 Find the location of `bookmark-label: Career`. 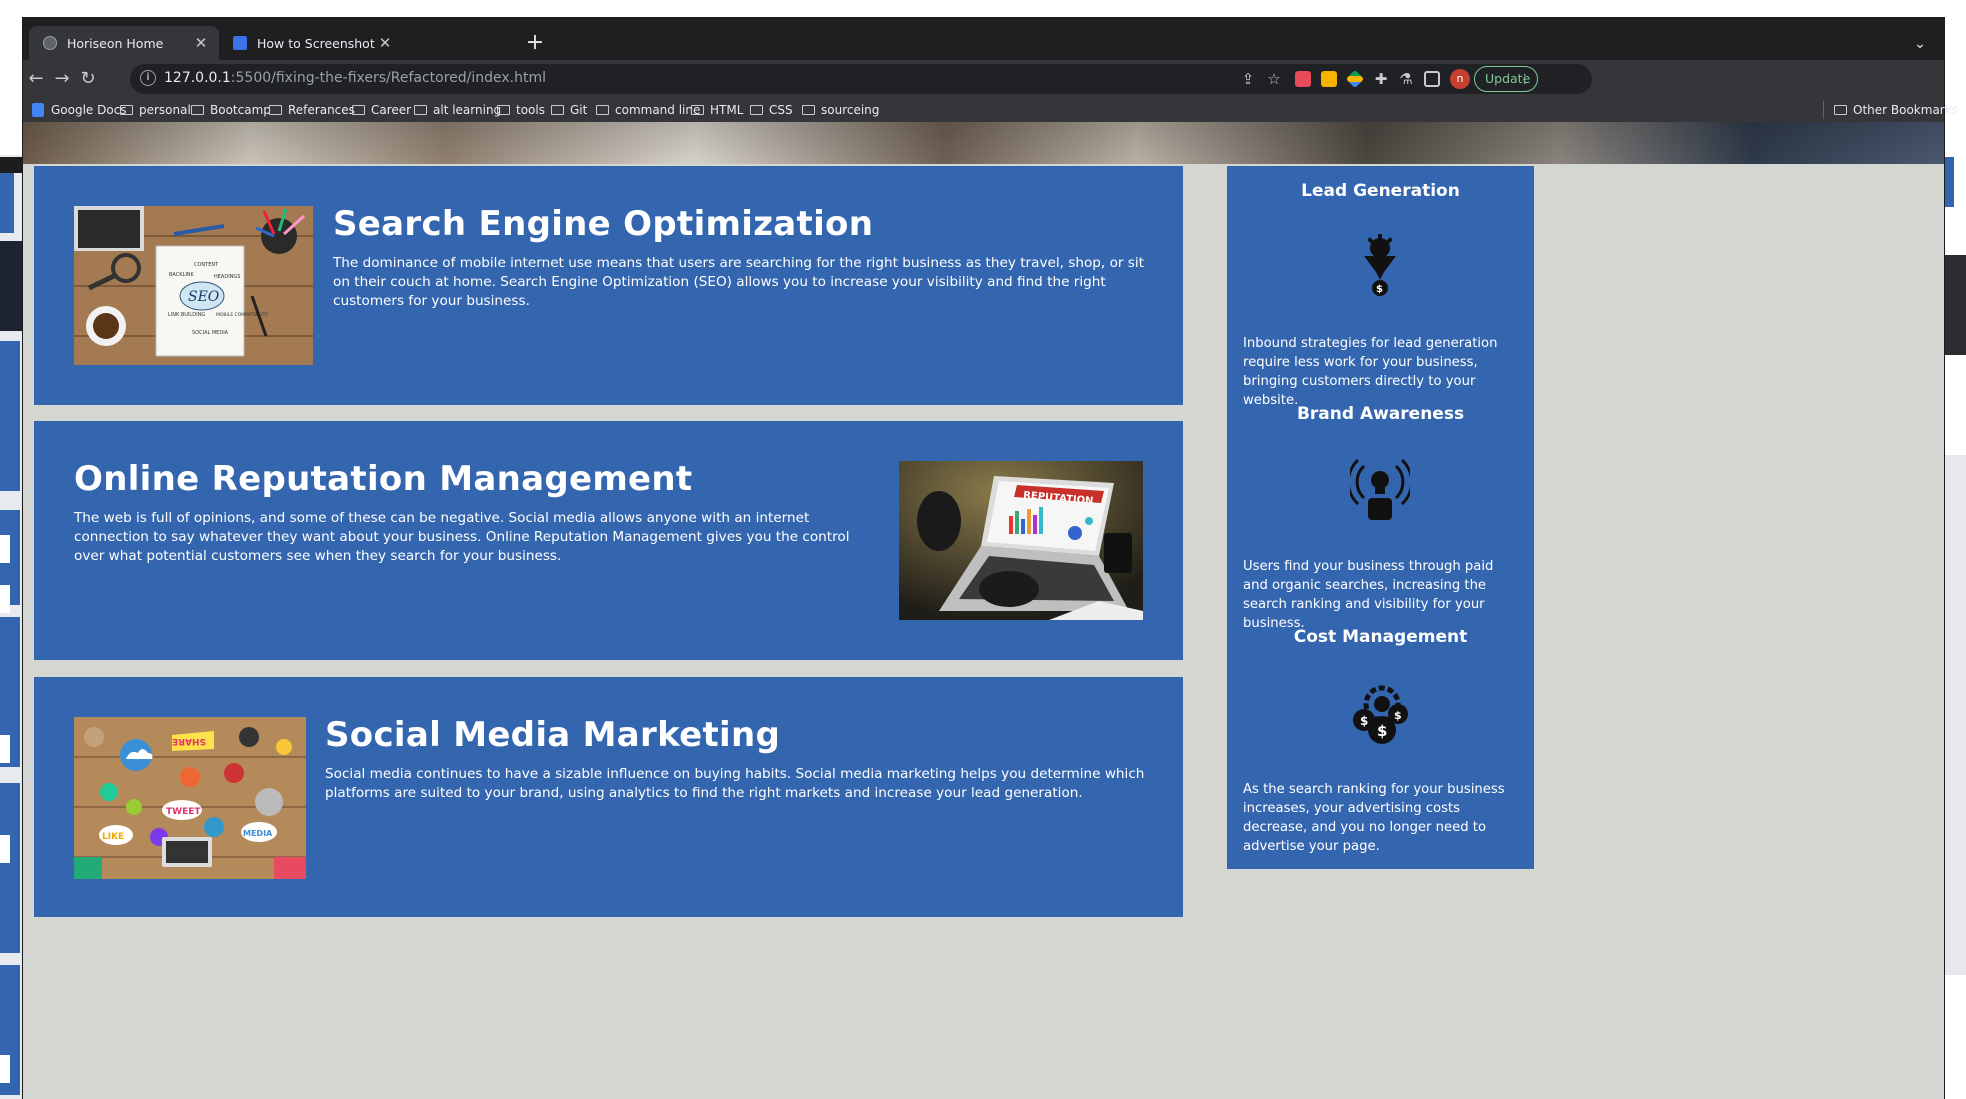

bookmark-label: Career is located at coordinates (391, 110).